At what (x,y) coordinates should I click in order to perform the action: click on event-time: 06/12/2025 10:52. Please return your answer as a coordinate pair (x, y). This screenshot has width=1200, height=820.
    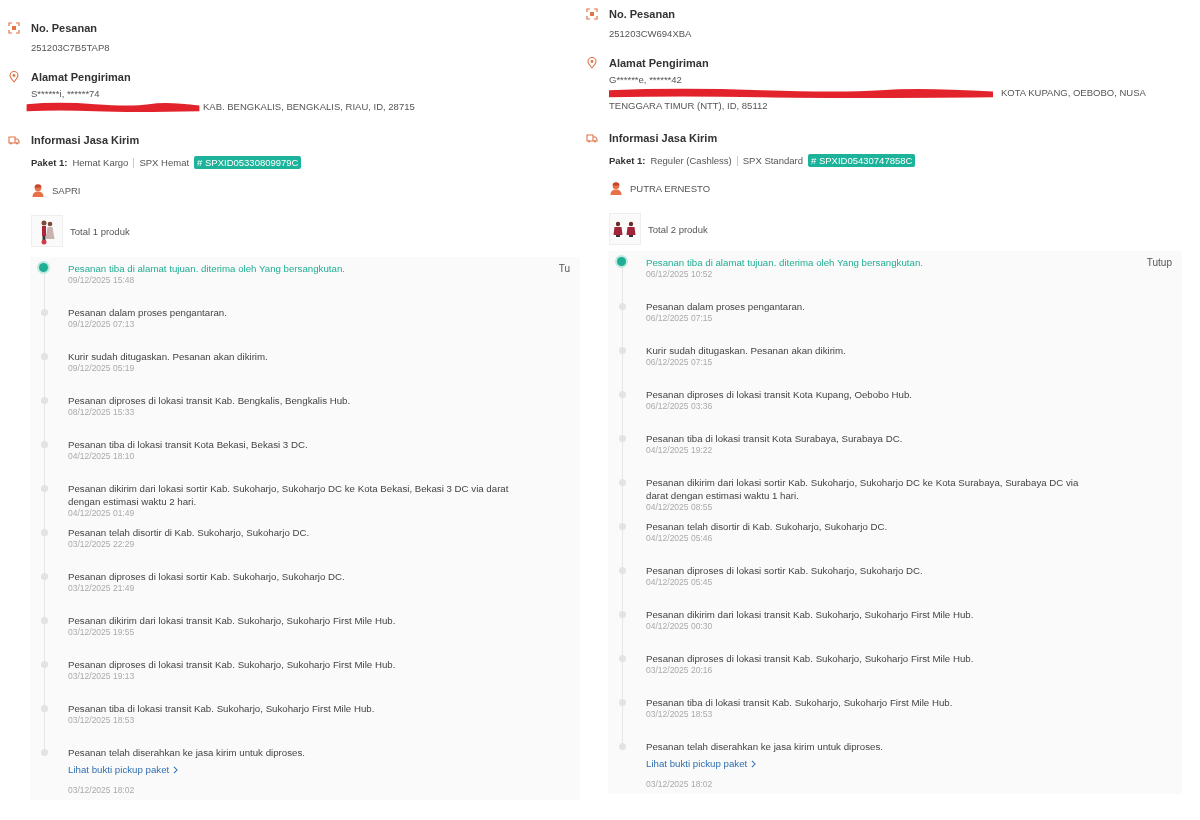
    Looking at the image, I should click on (680, 274).